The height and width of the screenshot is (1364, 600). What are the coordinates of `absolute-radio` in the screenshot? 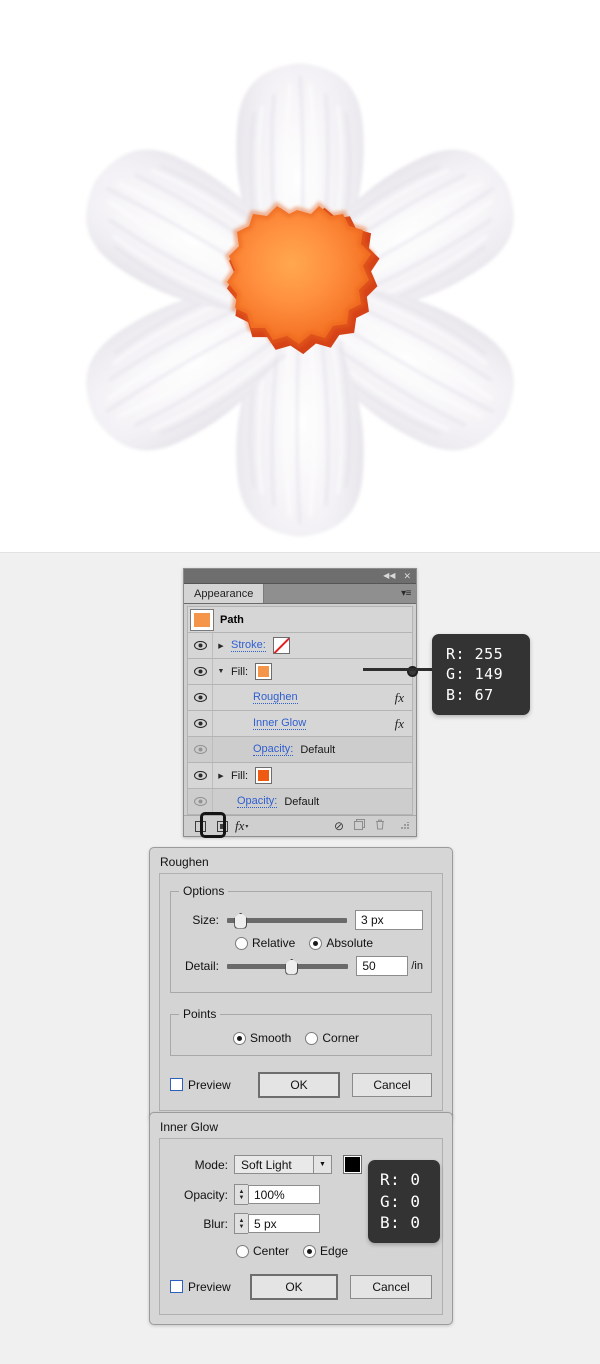 It's located at (316, 943).